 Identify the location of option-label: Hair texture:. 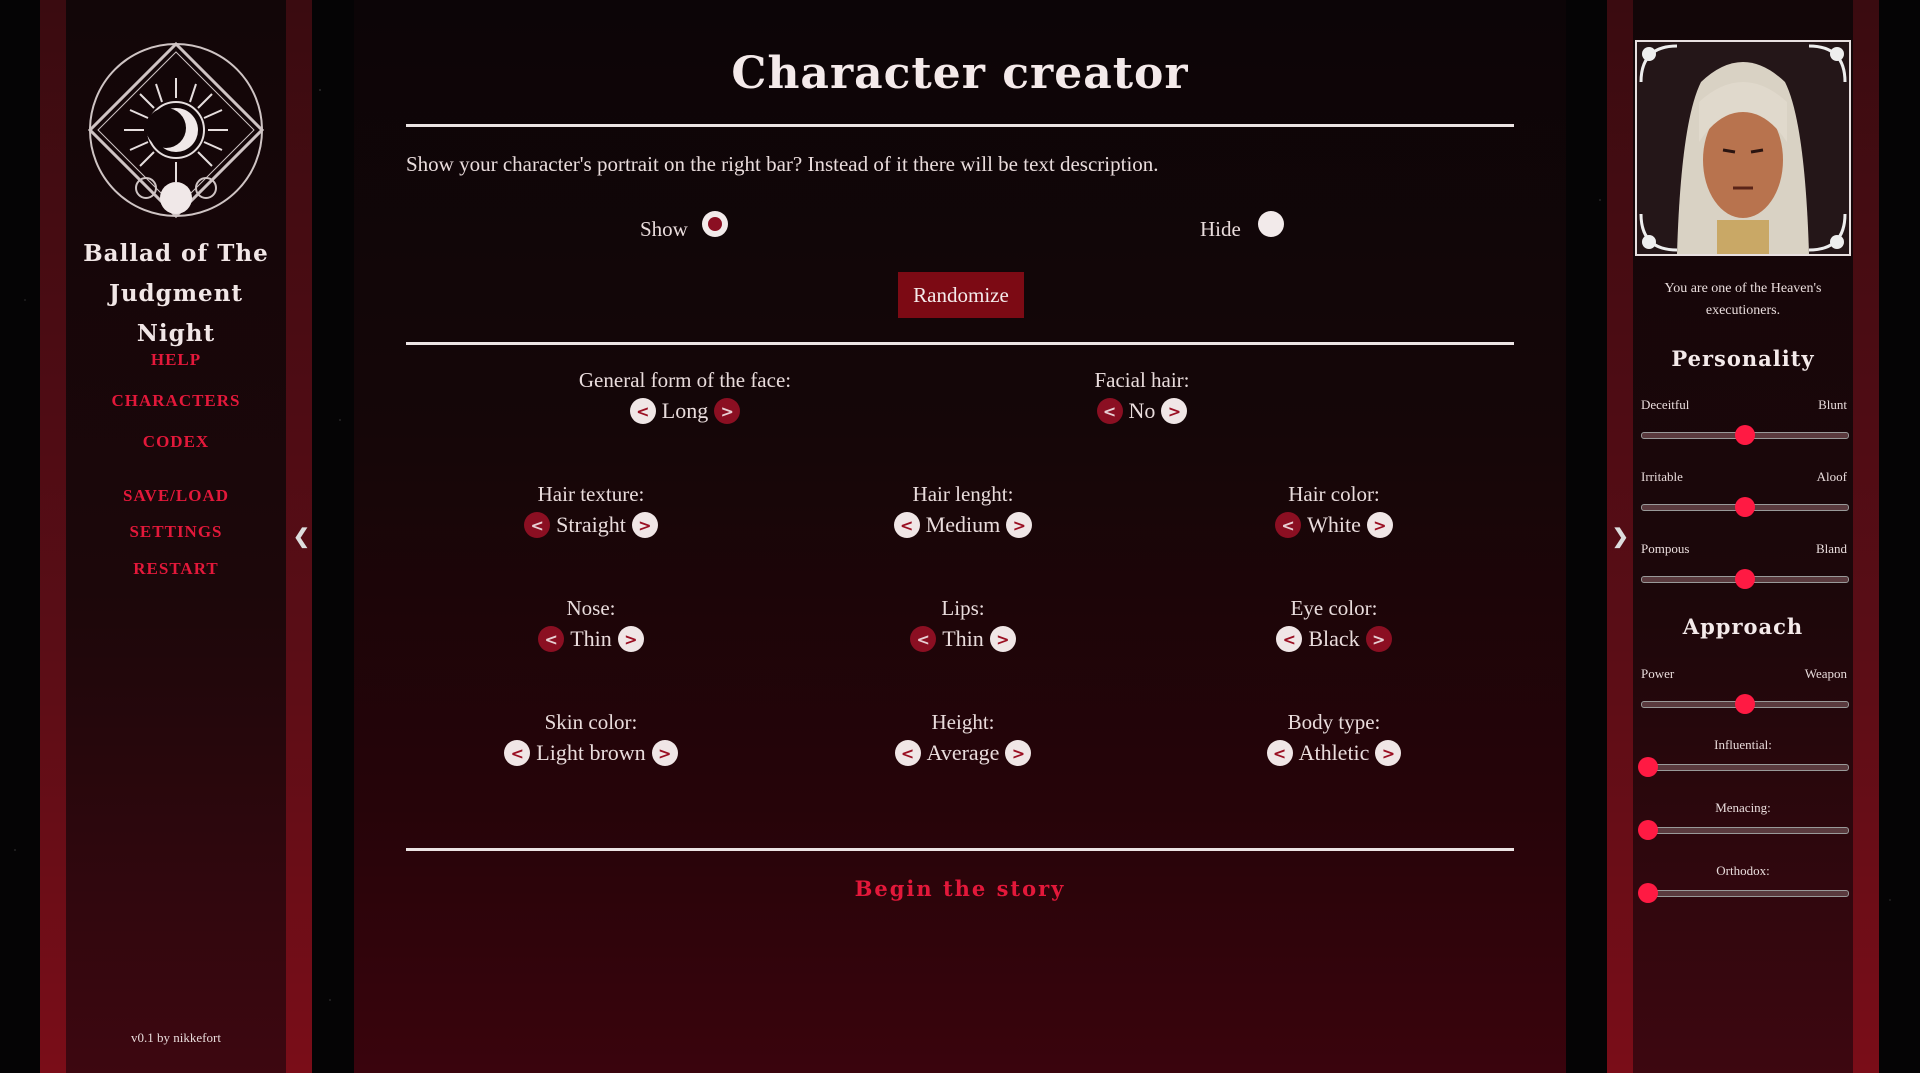
(591, 494).